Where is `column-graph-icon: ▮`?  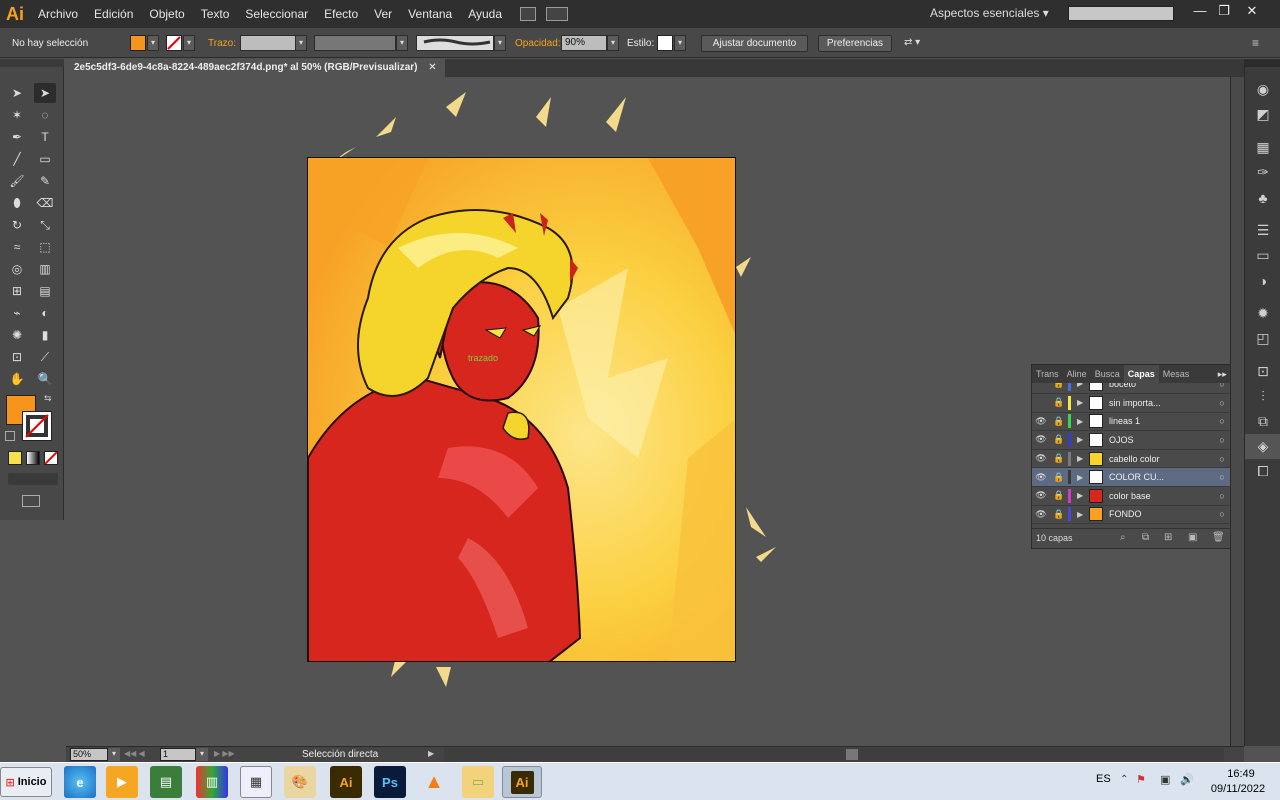 column-graph-icon: ▮ is located at coordinates (45, 335).